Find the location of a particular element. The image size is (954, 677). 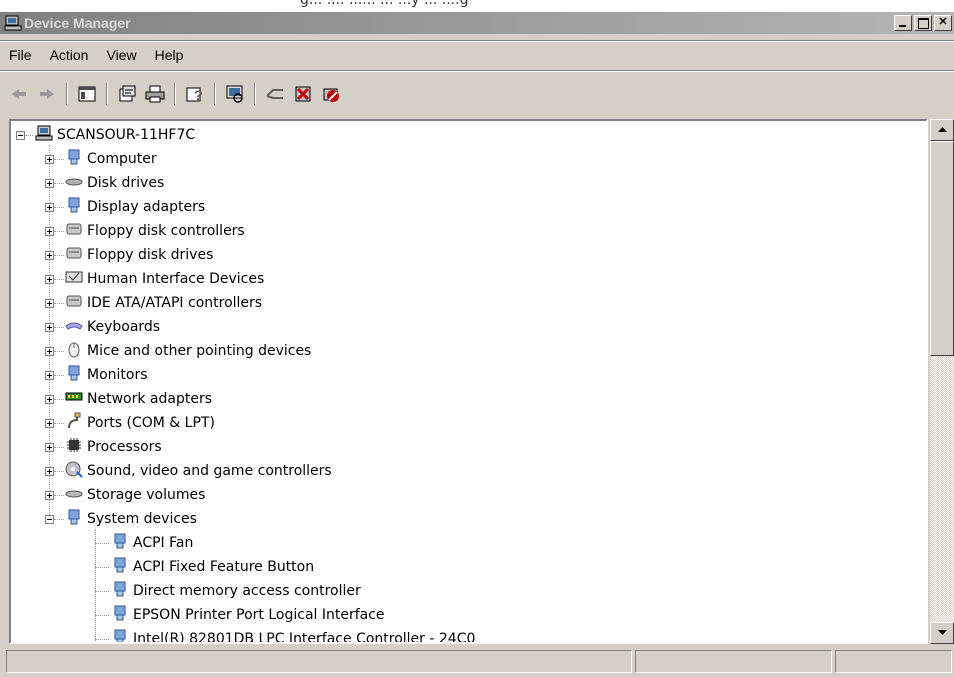

menu-help: Help is located at coordinates (169, 55).